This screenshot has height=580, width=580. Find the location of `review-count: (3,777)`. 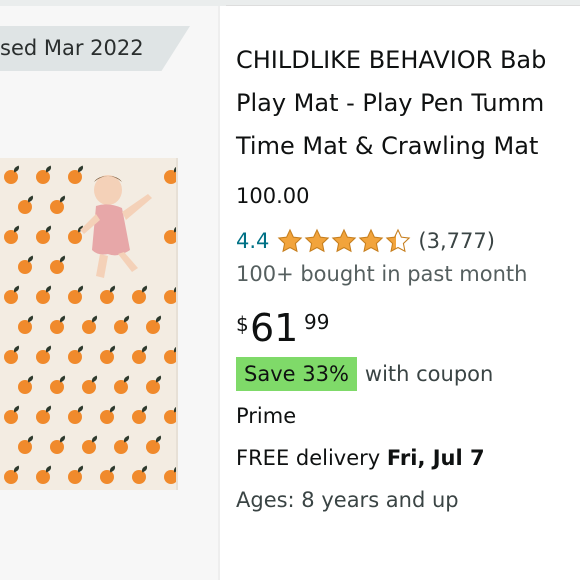

review-count: (3,777) is located at coordinates (456, 241).